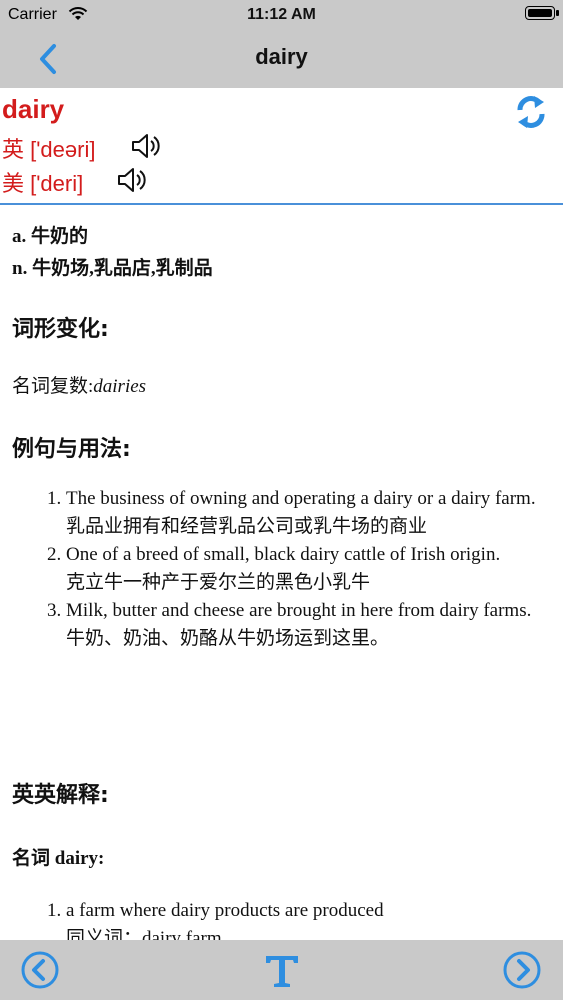  I want to click on english-definition-text: a farm where dairy products are produced, so click(225, 910).